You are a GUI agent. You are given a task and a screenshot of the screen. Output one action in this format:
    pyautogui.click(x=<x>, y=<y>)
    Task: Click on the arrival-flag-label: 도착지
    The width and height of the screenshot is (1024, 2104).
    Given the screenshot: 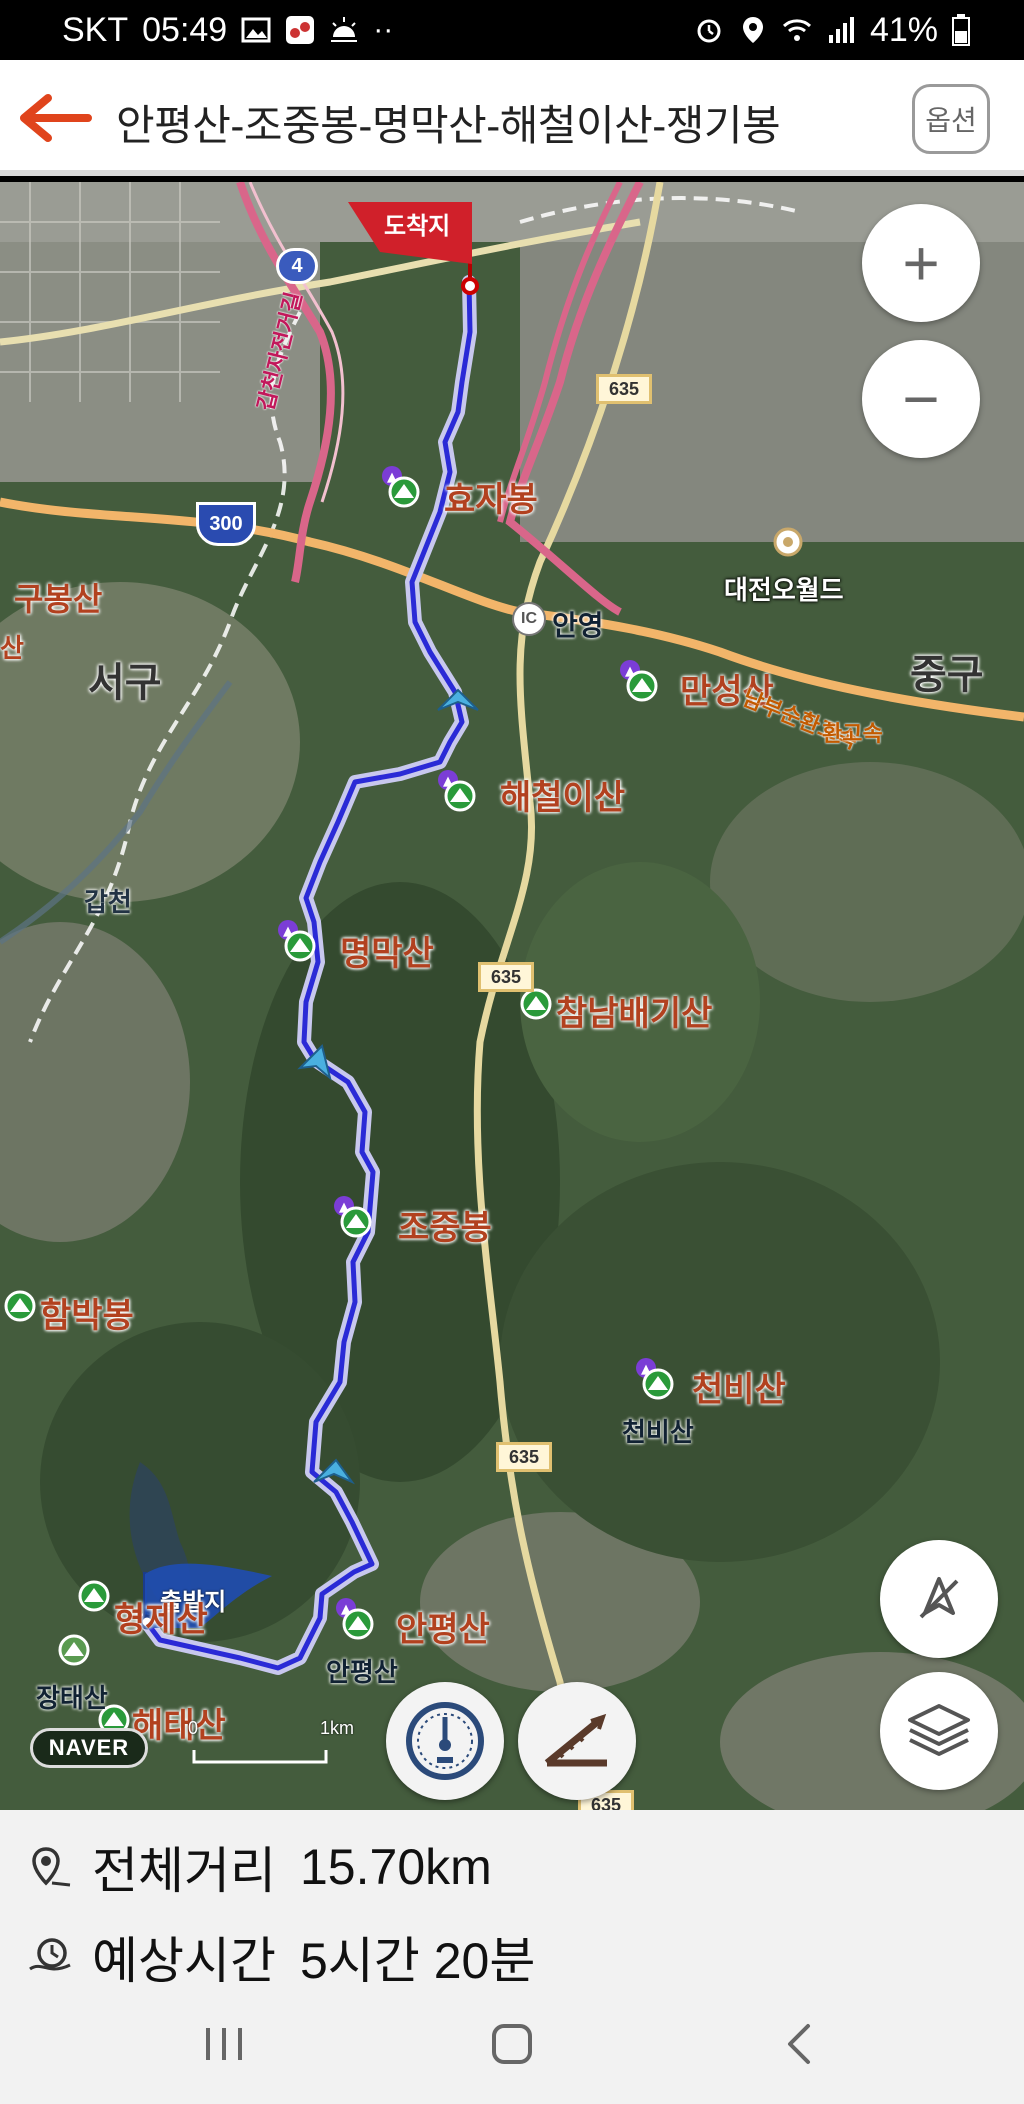 What is the action you would take?
    pyautogui.click(x=417, y=226)
    